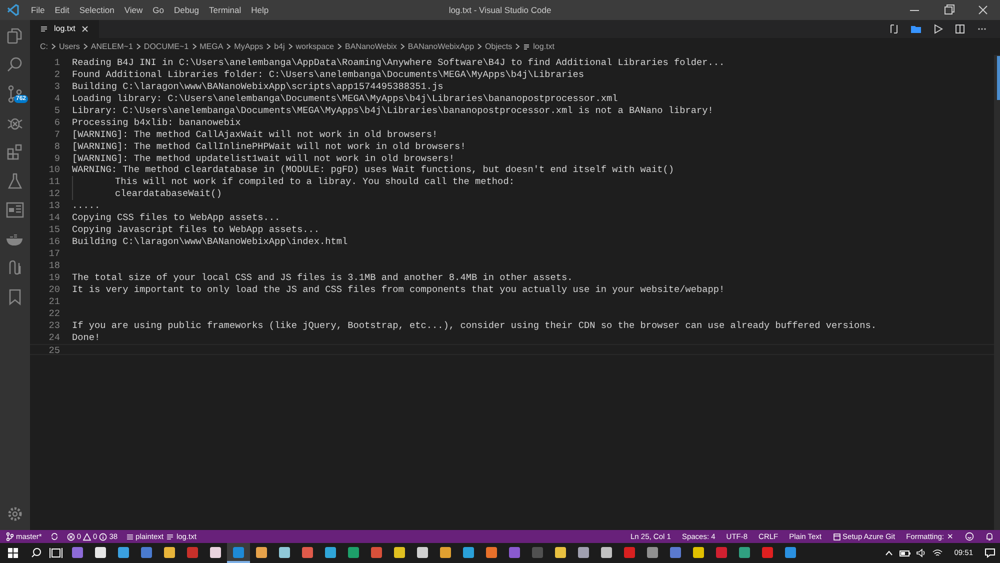 The image size is (1000, 563). Describe the element at coordinates (111, 46) in the screenshot. I see `breadcrumb-item: ANELEM~1` at that location.